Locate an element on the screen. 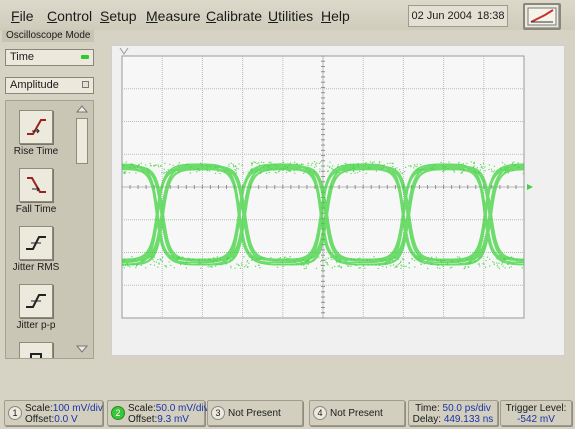  mode-label: Oscilloscope Mode is located at coordinates (48, 36).